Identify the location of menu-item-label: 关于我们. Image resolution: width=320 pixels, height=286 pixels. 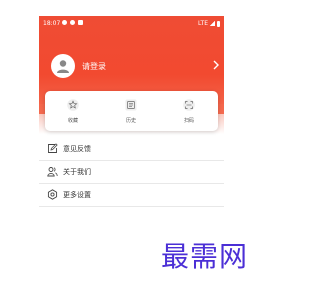
(77, 172).